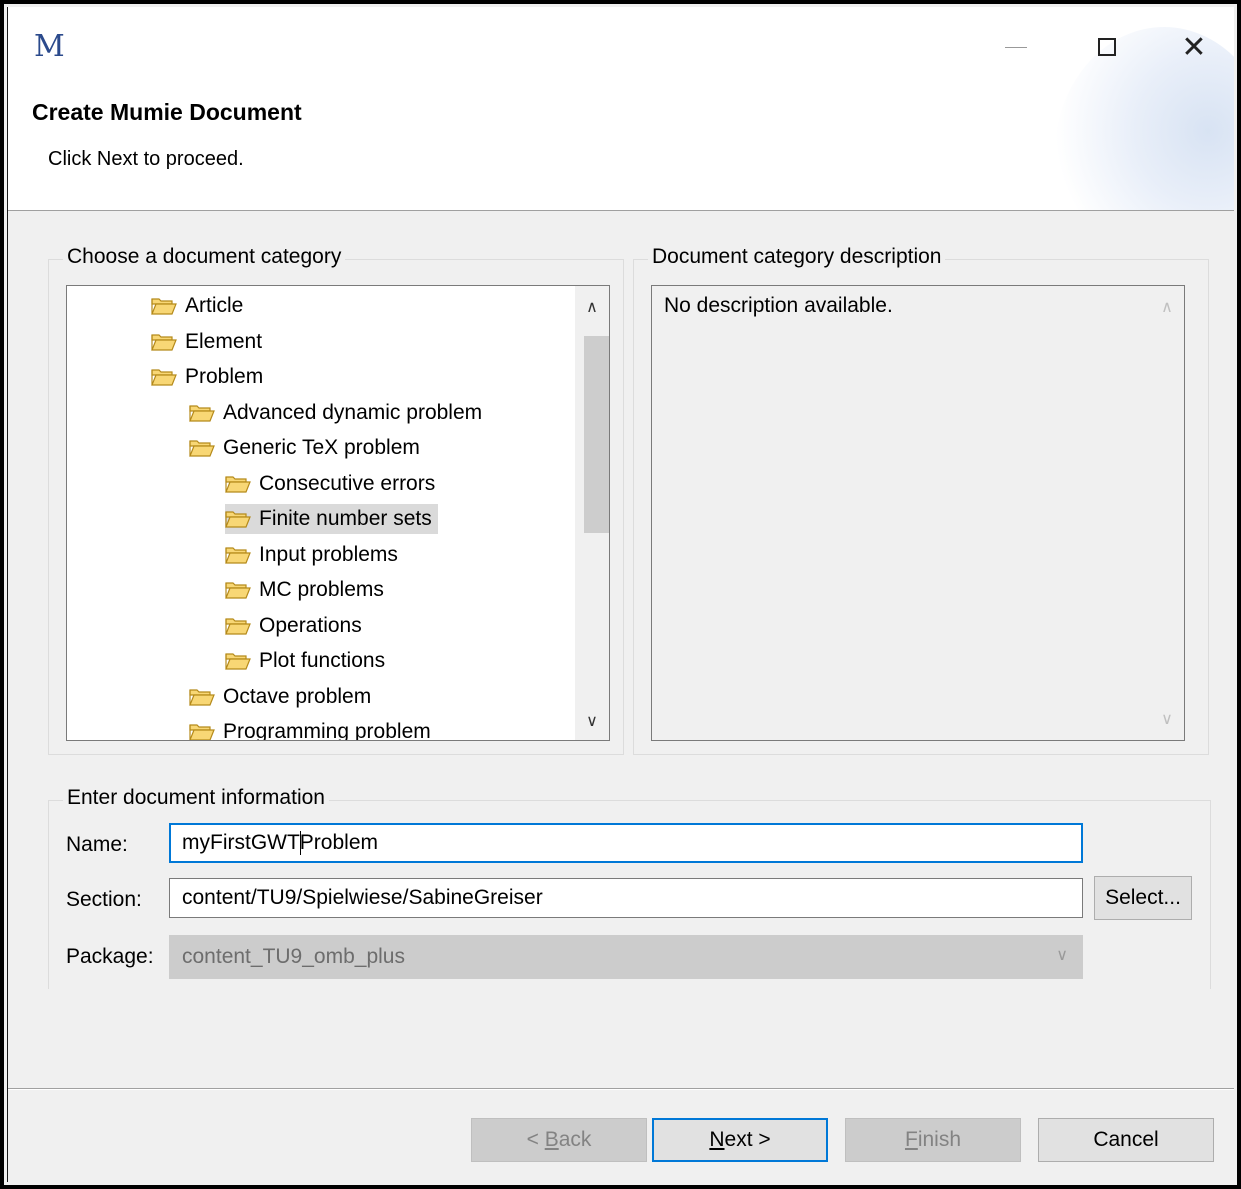  I want to click on info-group-label: Enter document information, so click(196, 798).